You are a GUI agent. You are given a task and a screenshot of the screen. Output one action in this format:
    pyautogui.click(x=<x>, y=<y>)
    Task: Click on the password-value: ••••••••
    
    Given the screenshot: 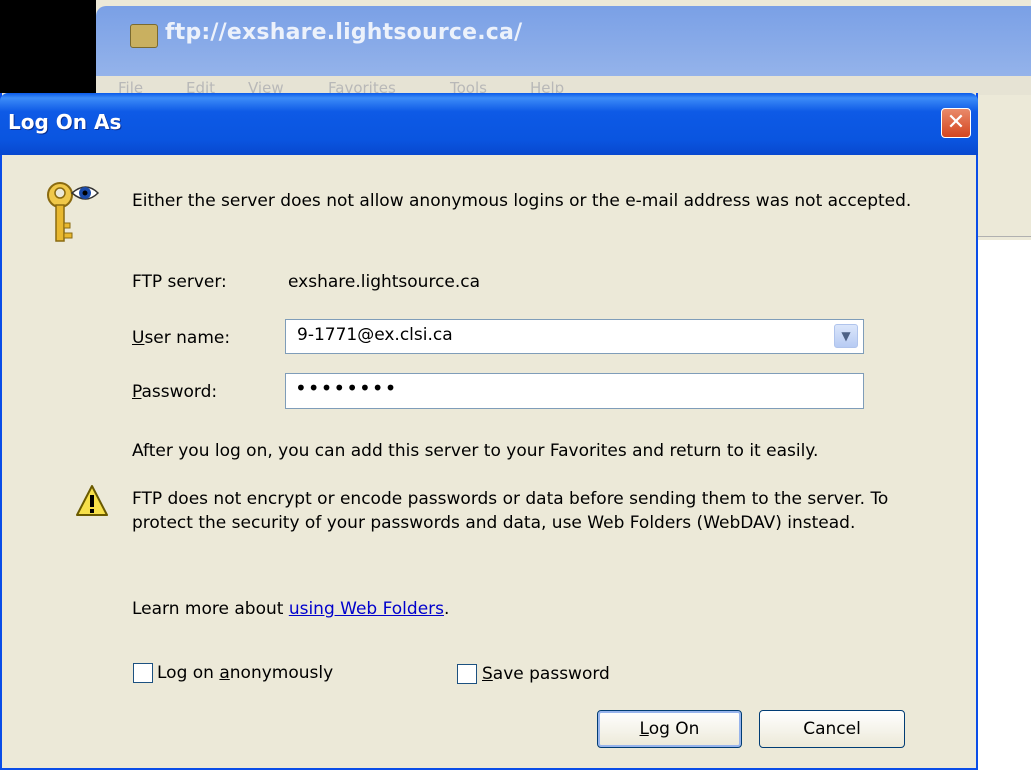 What is the action you would take?
    pyautogui.click(x=346, y=388)
    